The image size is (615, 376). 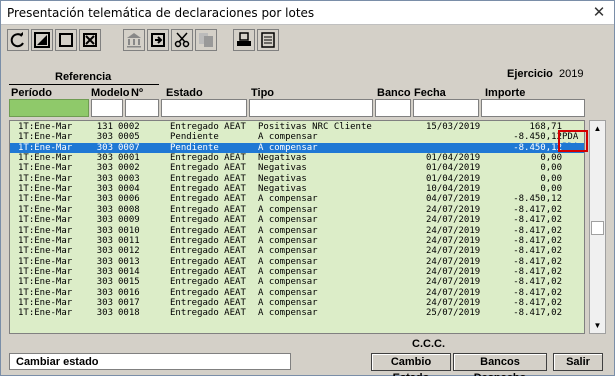 What do you see at coordinates (307, 42) in the screenshot?
I see `toolbar` at bounding box center [307, 42].